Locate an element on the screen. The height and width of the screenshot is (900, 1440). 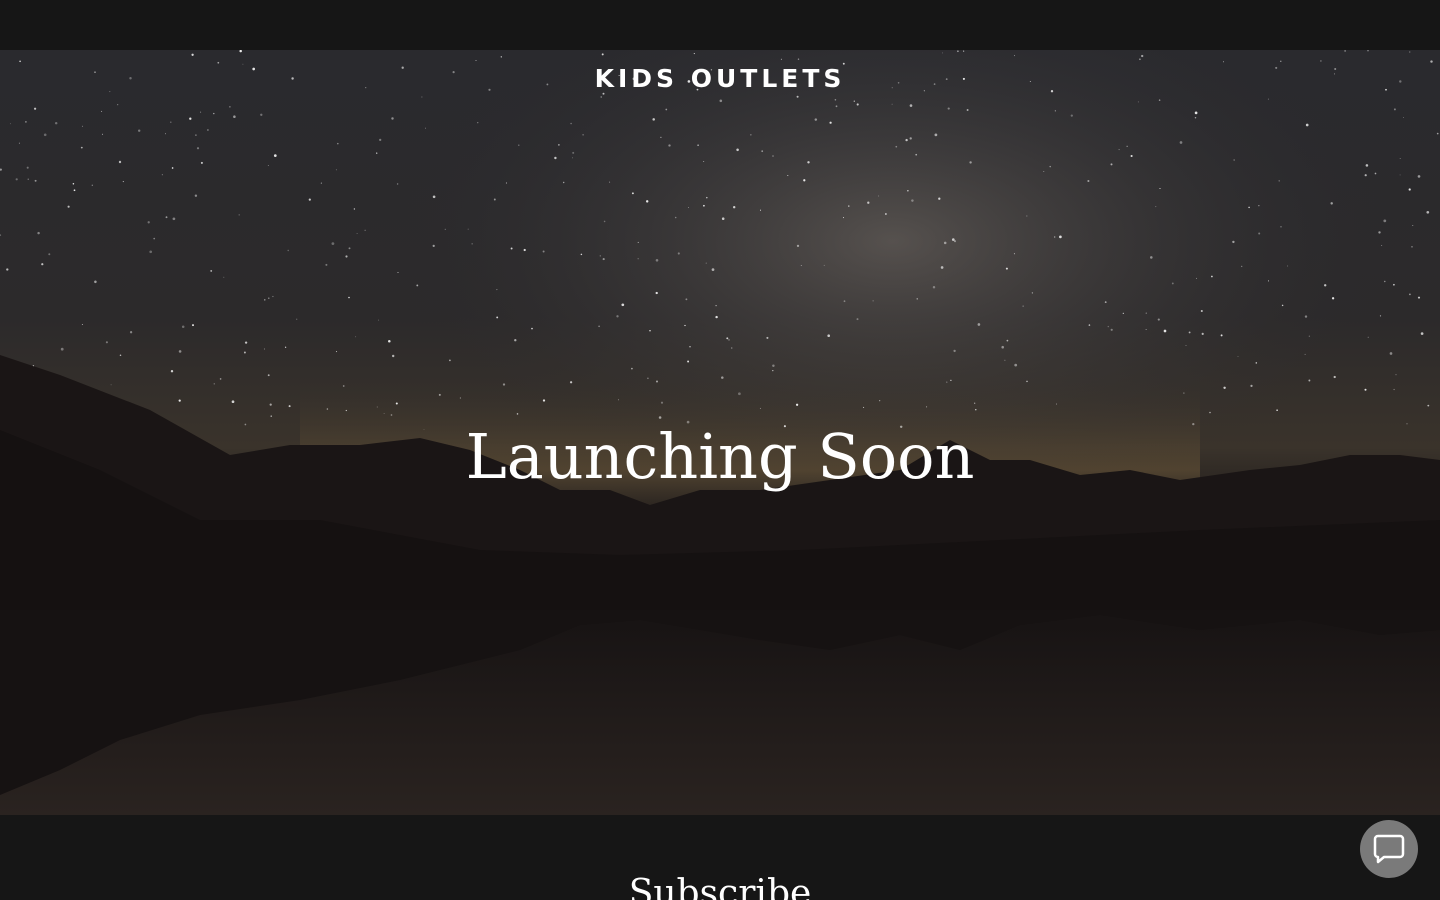
chat-bubble-icon is located at coordinates (1389, 849).